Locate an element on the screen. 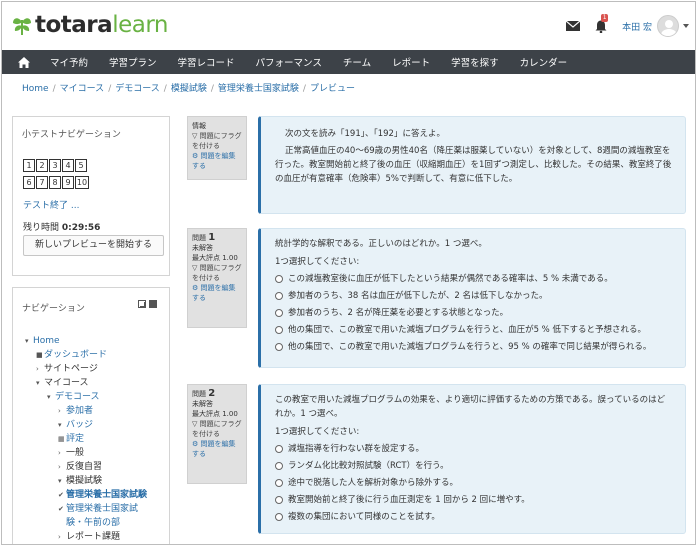 The image size is (697, 546). nav-tree-item: ▾ バッジ is located at coordinates (86, 425).